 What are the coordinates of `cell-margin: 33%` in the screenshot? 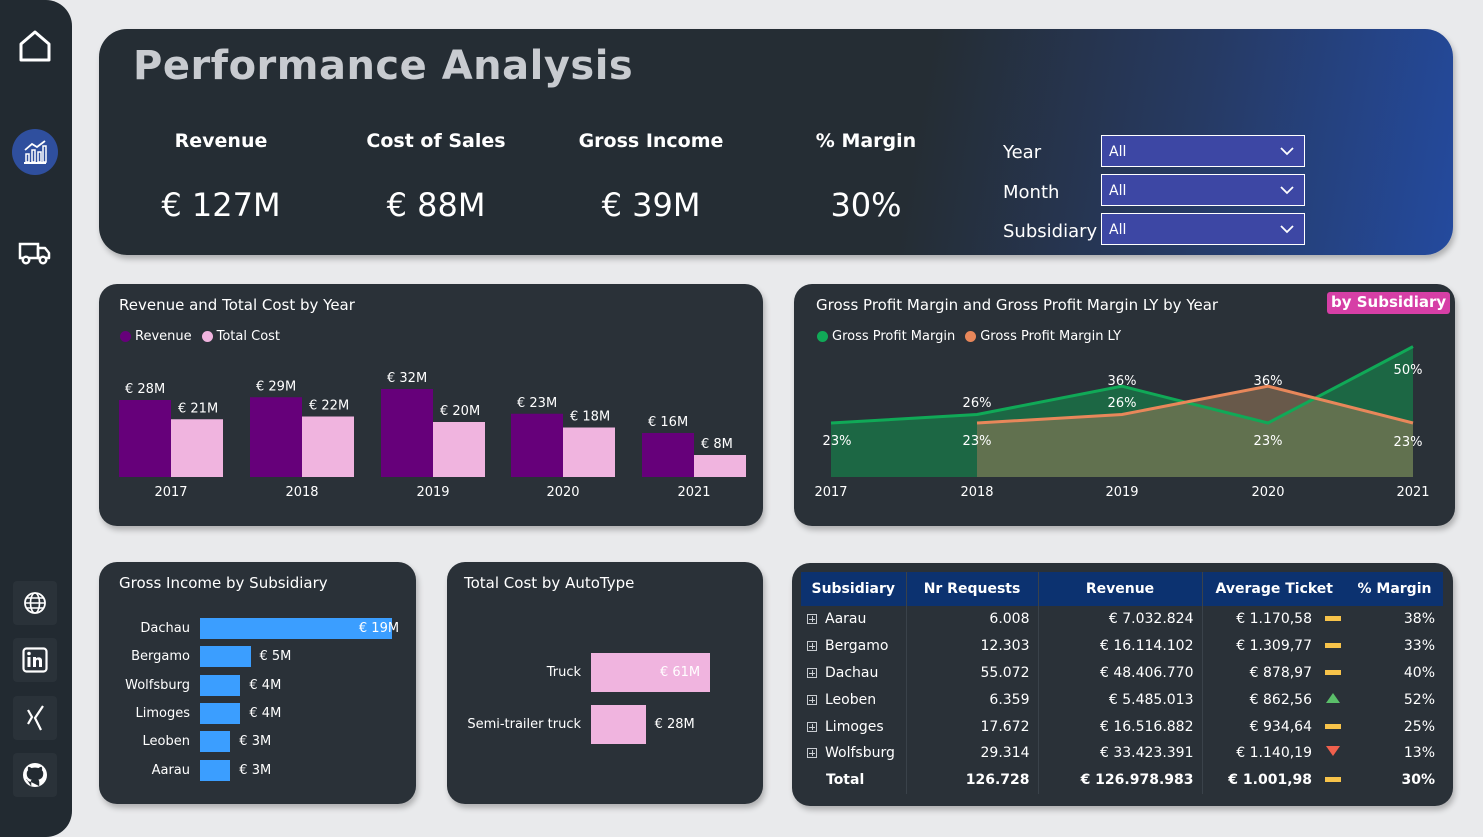 It's located at (1419, 646).